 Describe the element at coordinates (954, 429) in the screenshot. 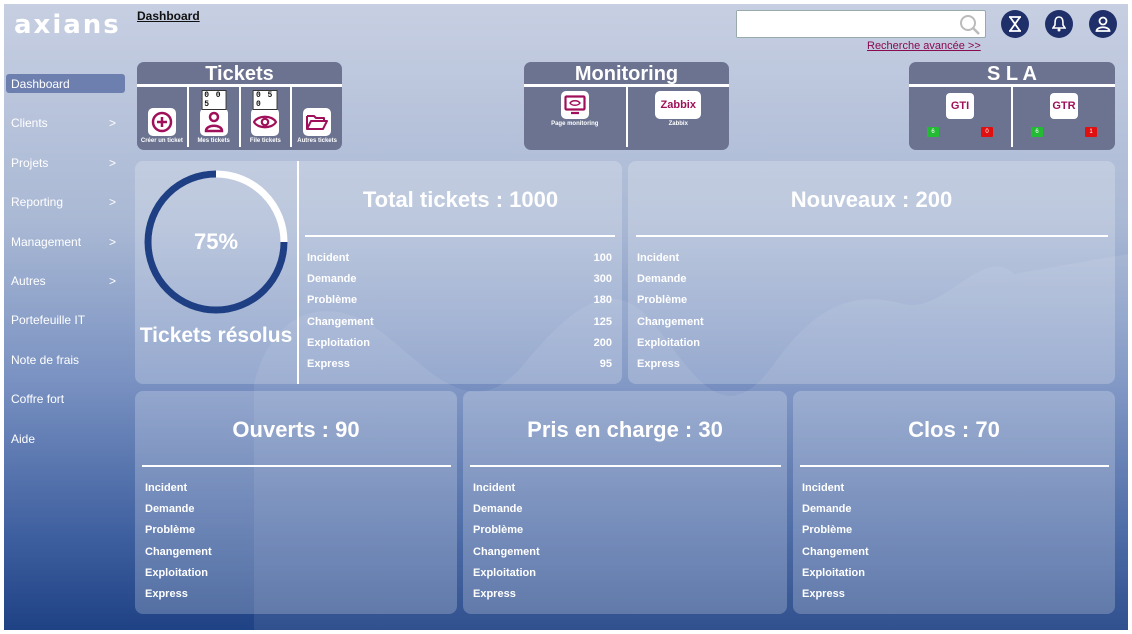

I see `closed-tickets-title: Clos : 70` at that location.